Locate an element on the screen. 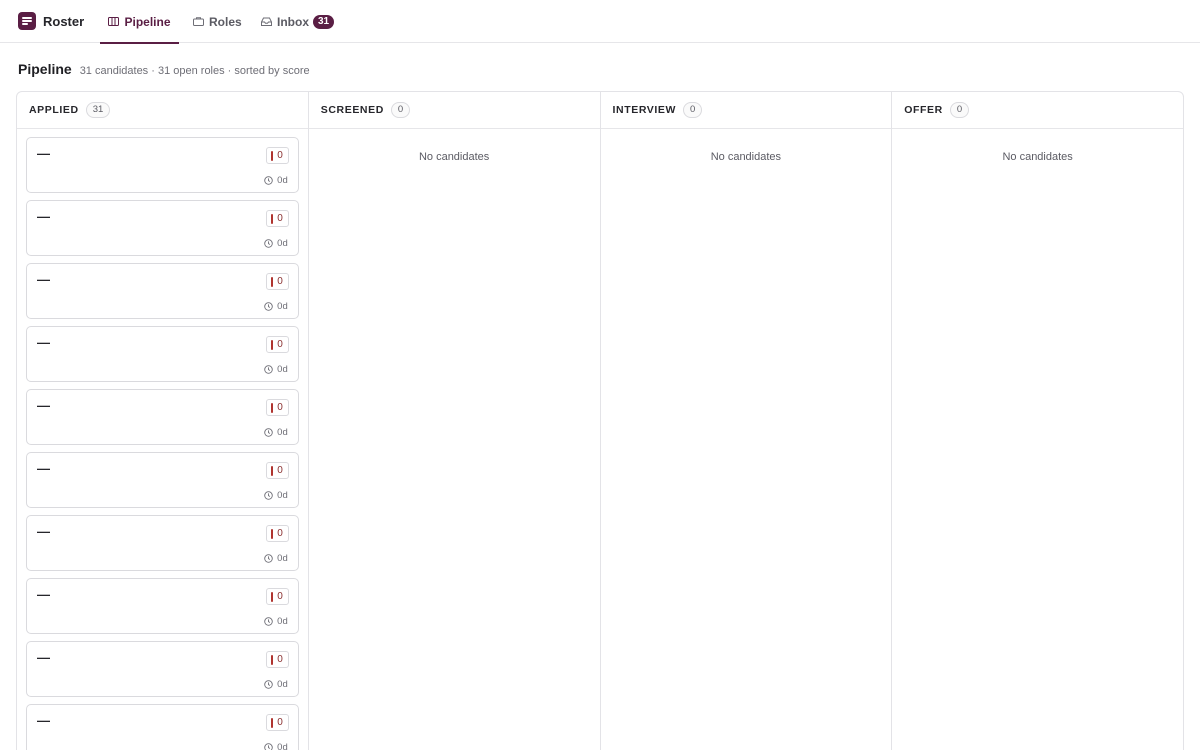 This screenshot has height=750, width=1200. tab-pipeline-label: Pipeline is located at coordinates (147, 21).